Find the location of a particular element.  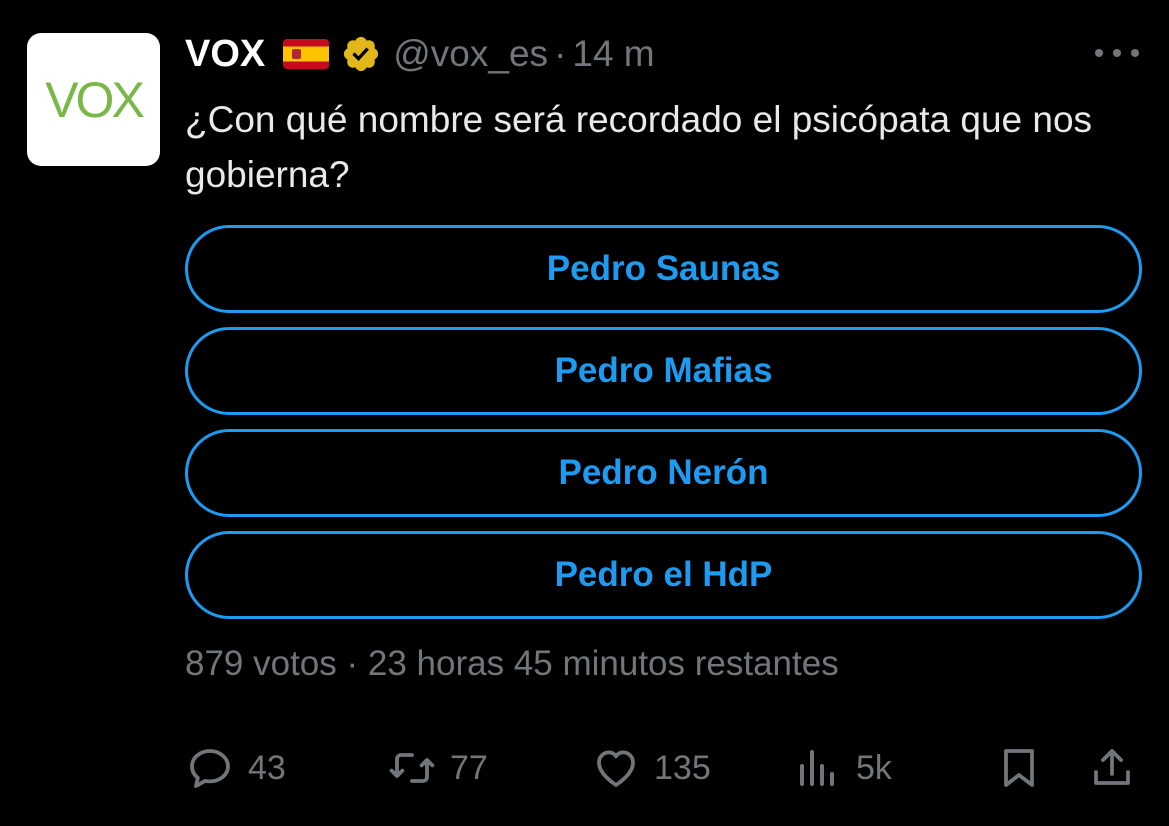

tweet-header: VOX @vox_es · 14 m is located at coordinates (420, 54).